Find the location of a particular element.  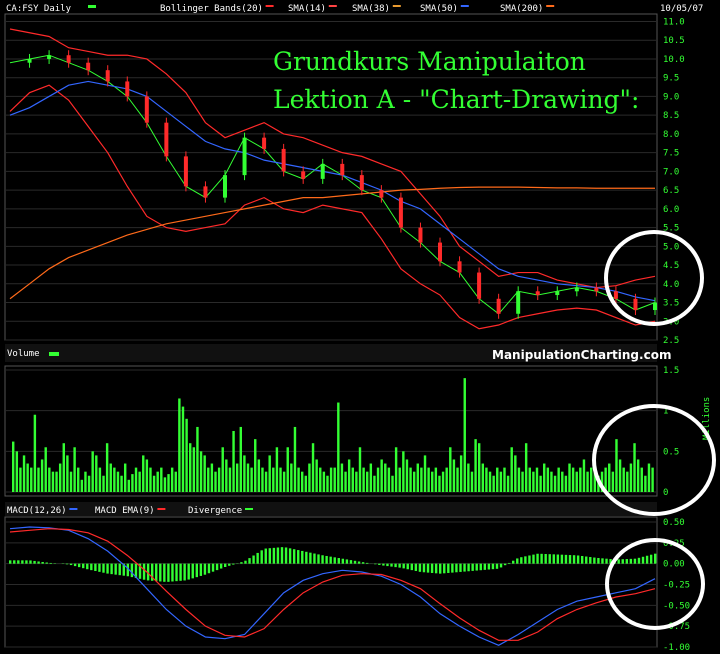

overlay-legend-label: SMA(200) is located at coordinates (521, 9).